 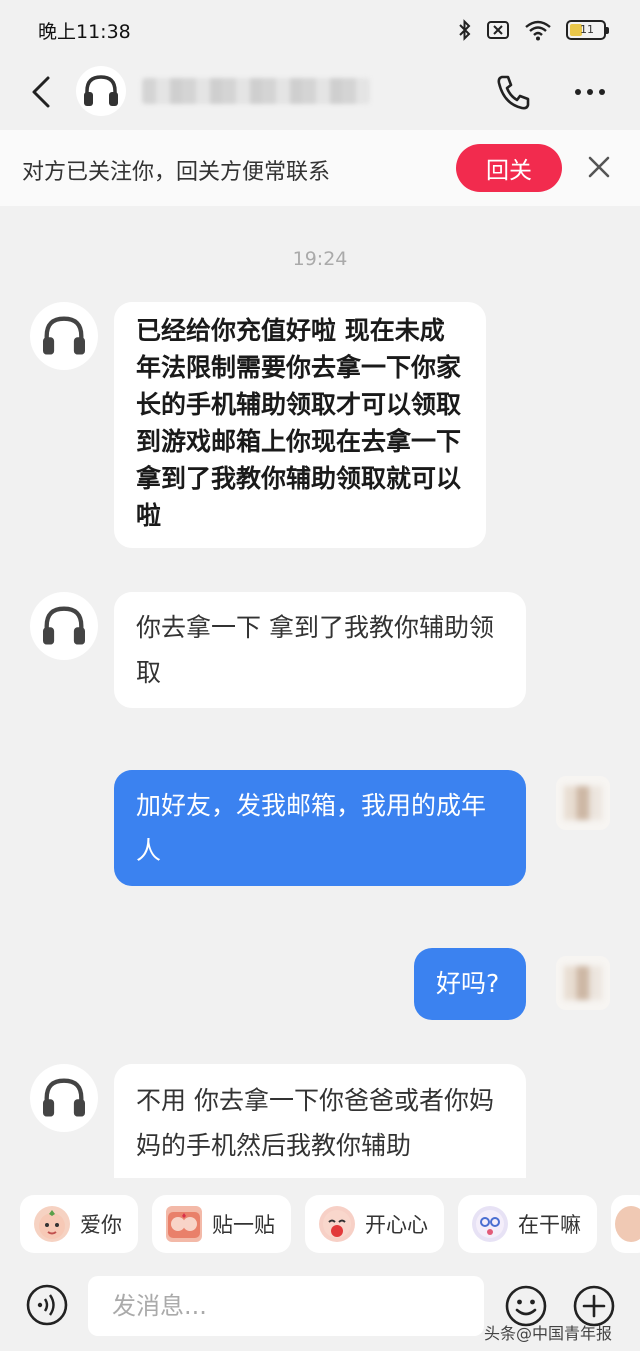 I want to click on follow-suggestion-bar: 对方已关注你，回关方便常联系 回关, so click(x=320, y=168).